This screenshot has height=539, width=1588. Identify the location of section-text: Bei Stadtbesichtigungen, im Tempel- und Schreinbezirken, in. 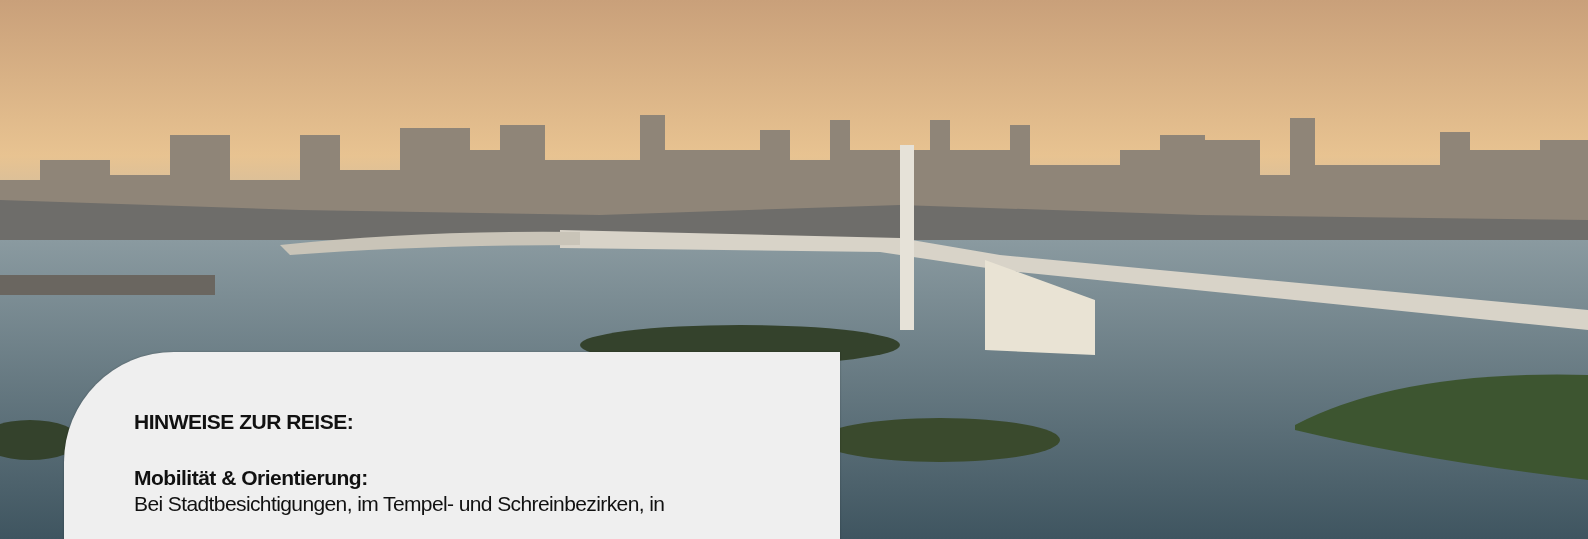
(400, 504).